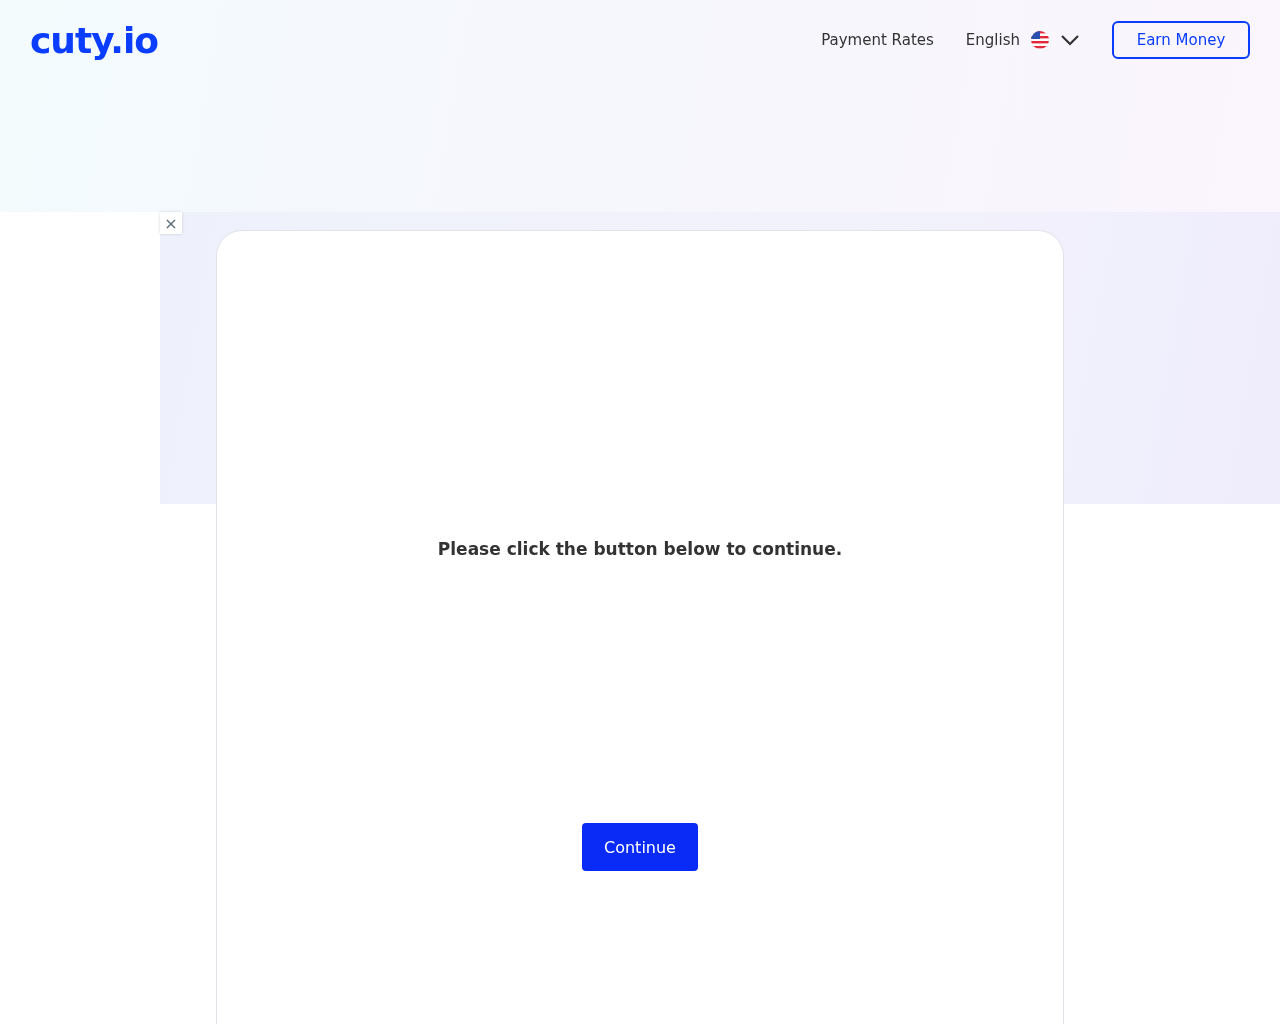  What do you see at coordinates (992, 40) in the screenshot?
I see `language-label: English` at bounding box center [992, 40].